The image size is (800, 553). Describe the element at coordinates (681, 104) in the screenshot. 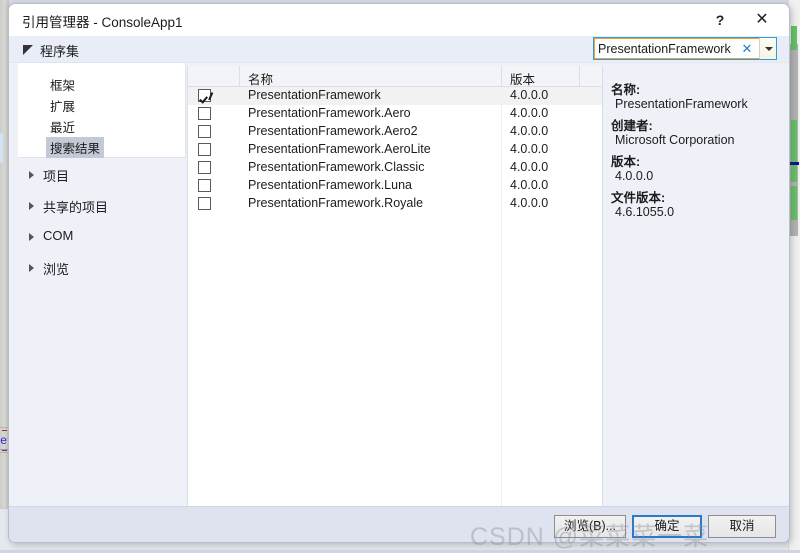

I see `detail-value-name: PresentationFramework` at that location.